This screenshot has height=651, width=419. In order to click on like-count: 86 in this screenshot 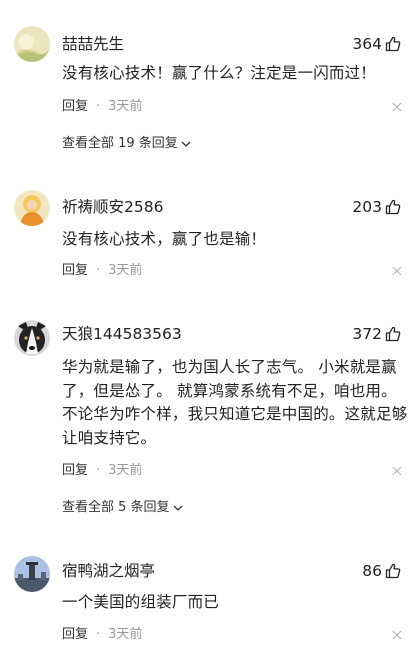, I will do `click(372, 571)`.